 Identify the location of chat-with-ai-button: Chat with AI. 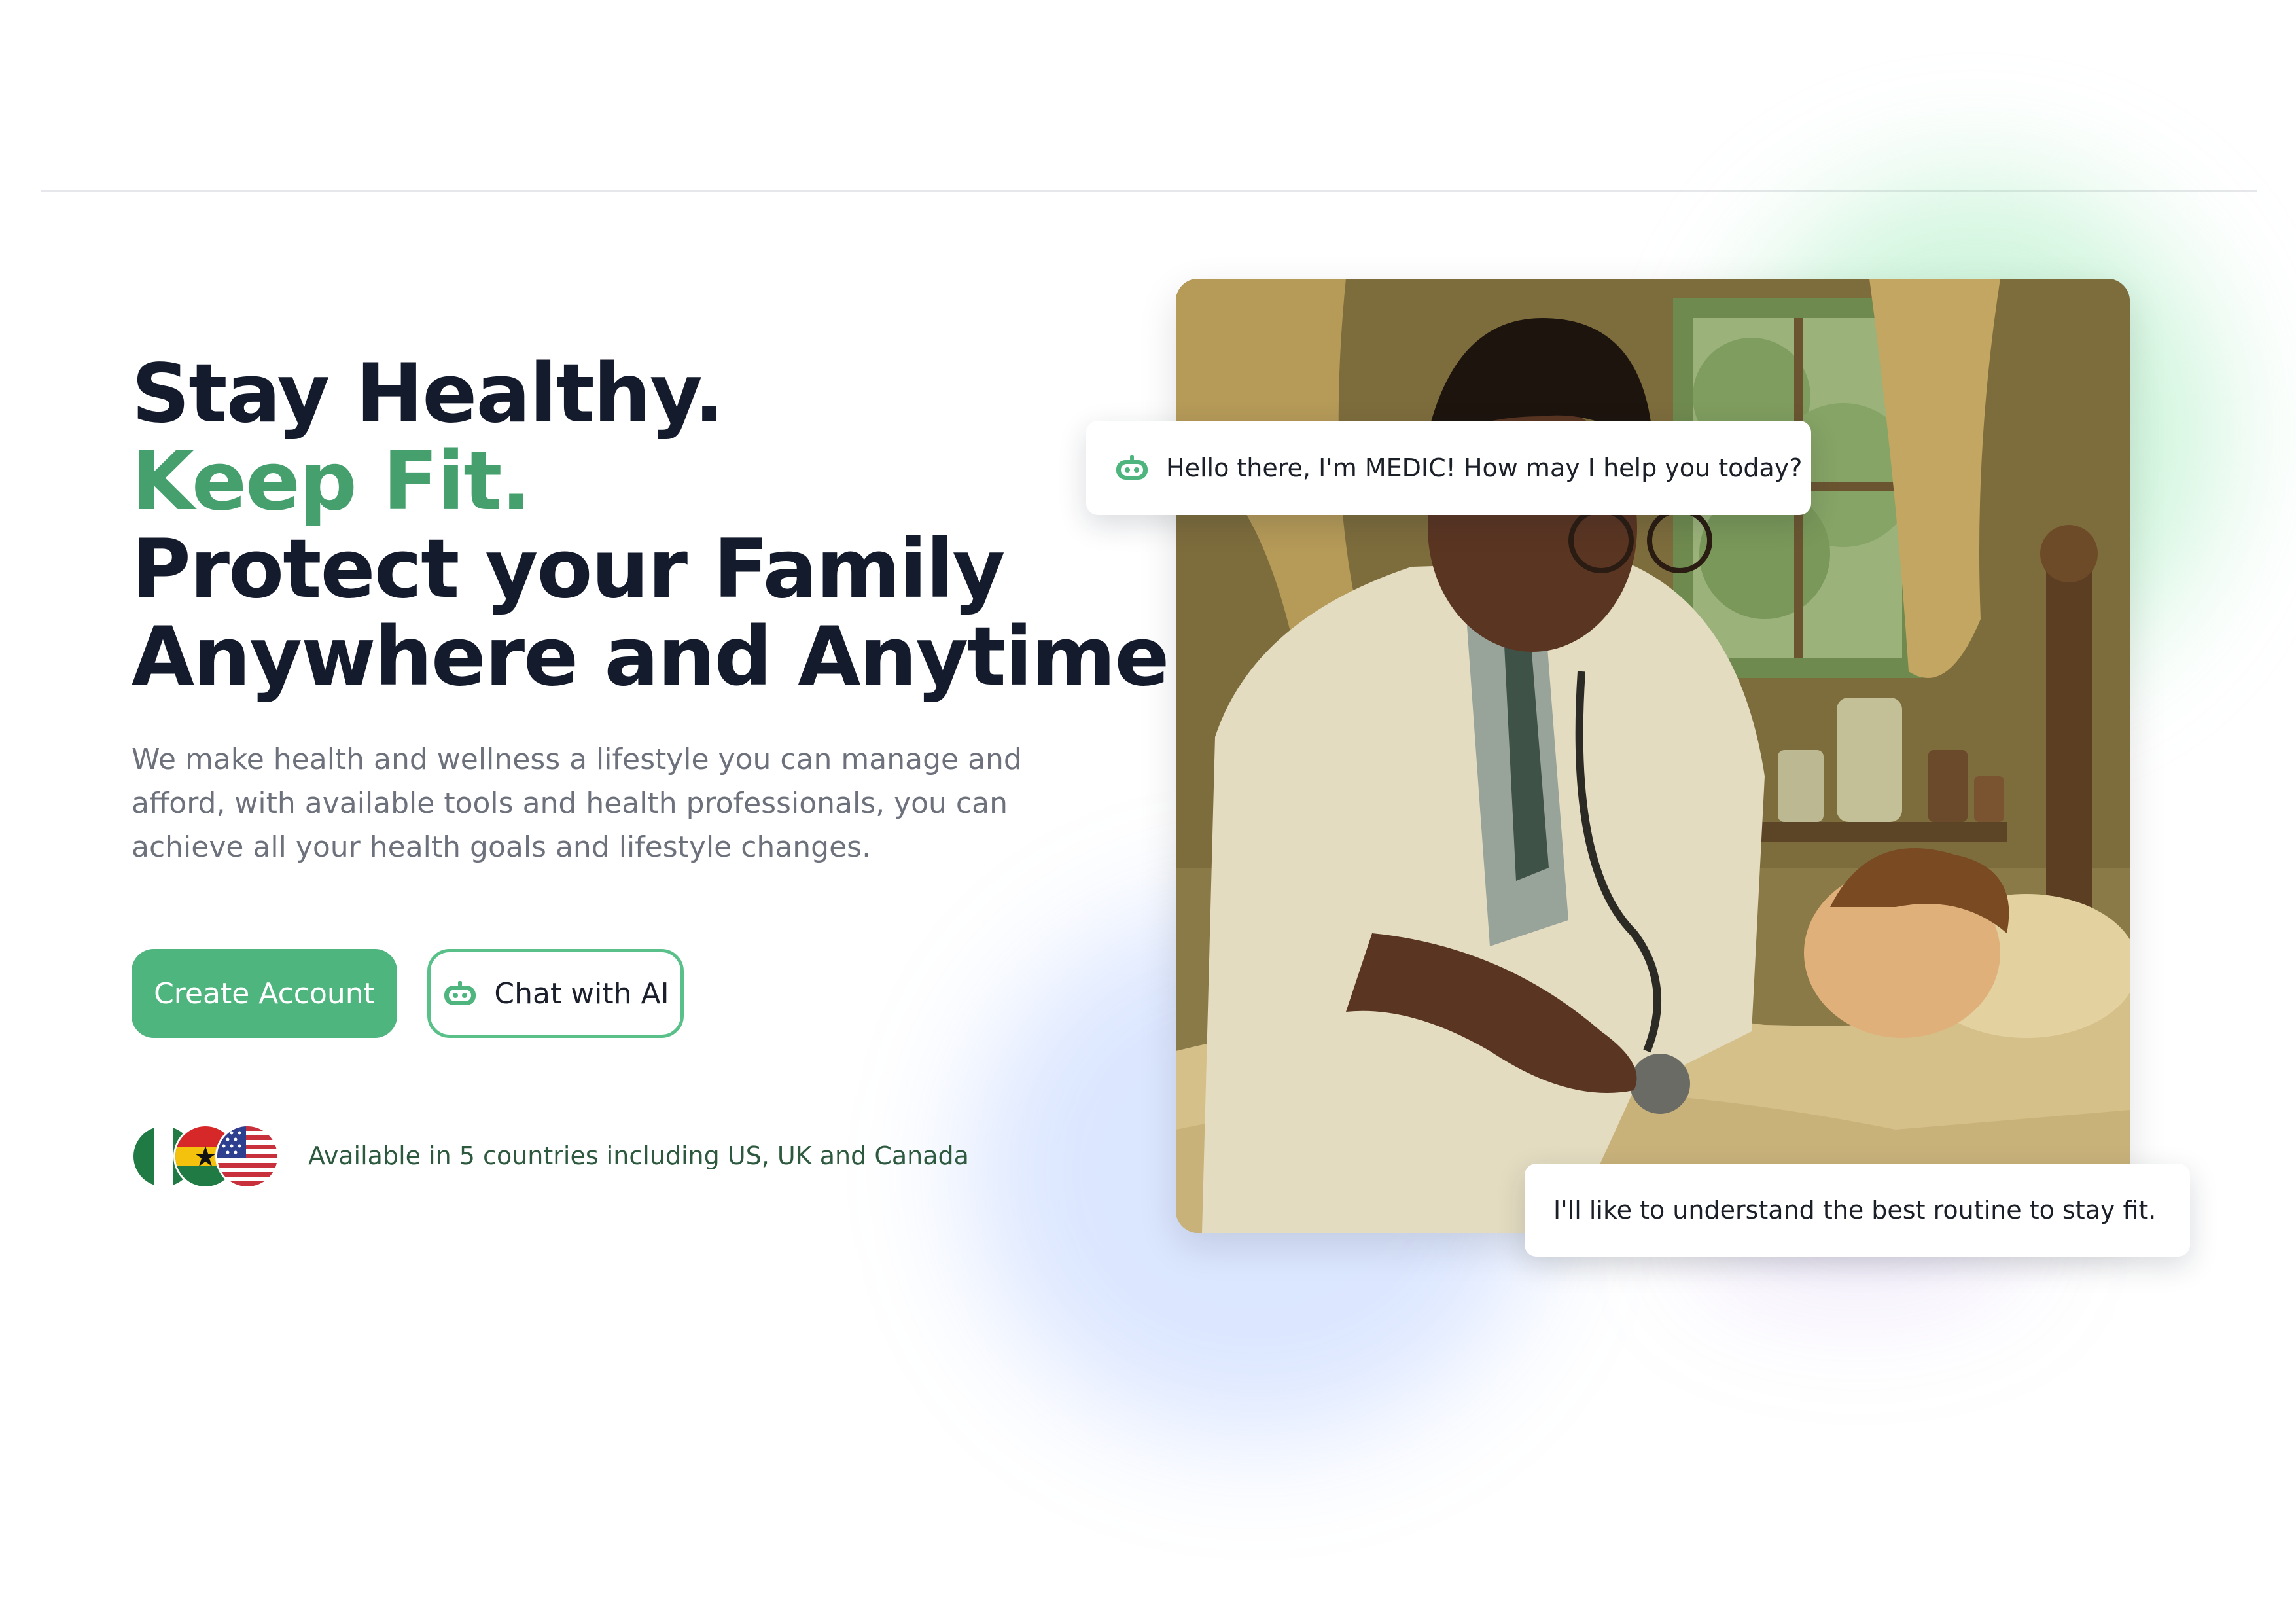
(555, 993).